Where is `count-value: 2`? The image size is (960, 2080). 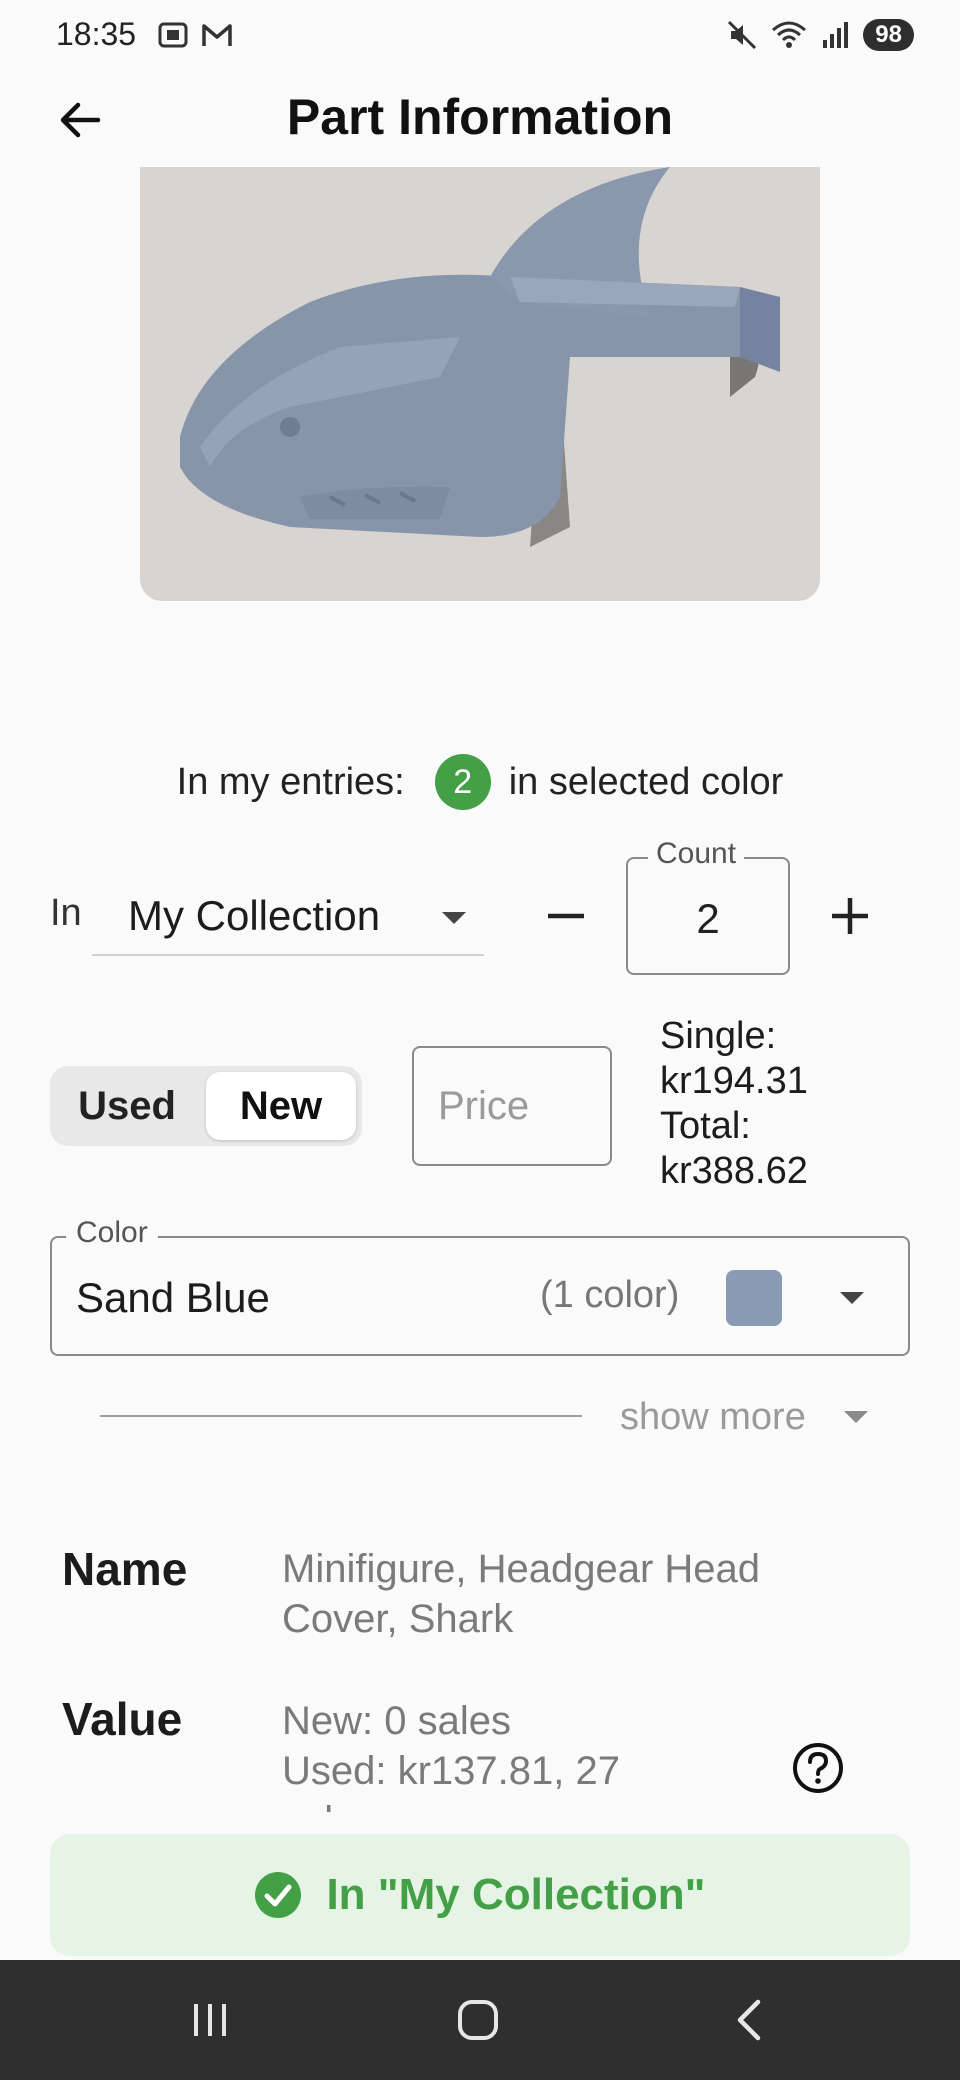 count-value: 2 is located at coordinates (708, 918).